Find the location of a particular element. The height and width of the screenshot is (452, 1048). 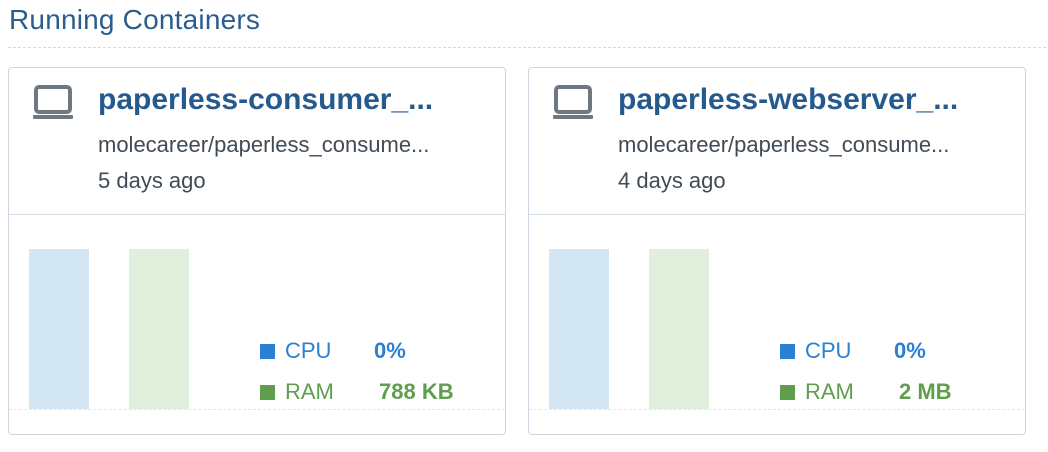

section-title: Running Containers is located at coordinates (135, 19).